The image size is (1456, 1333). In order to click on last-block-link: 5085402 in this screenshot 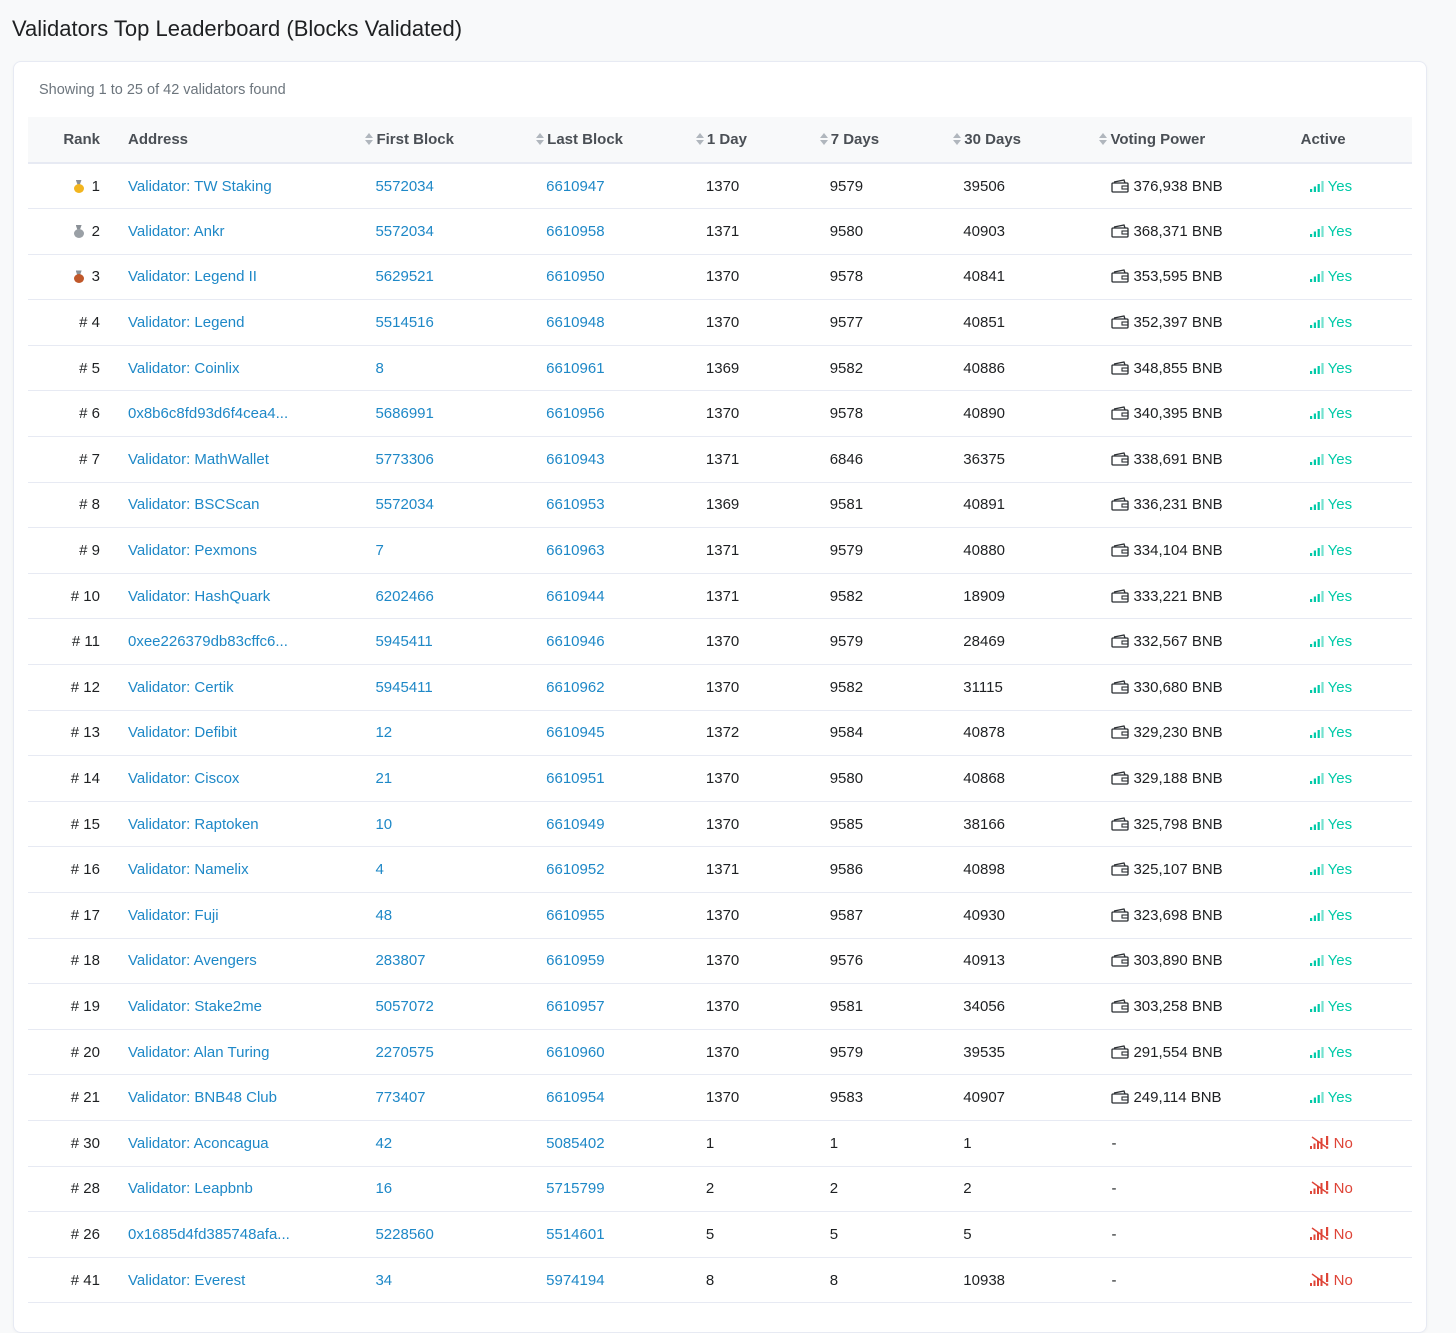, I will do `click(575, 1143)`.